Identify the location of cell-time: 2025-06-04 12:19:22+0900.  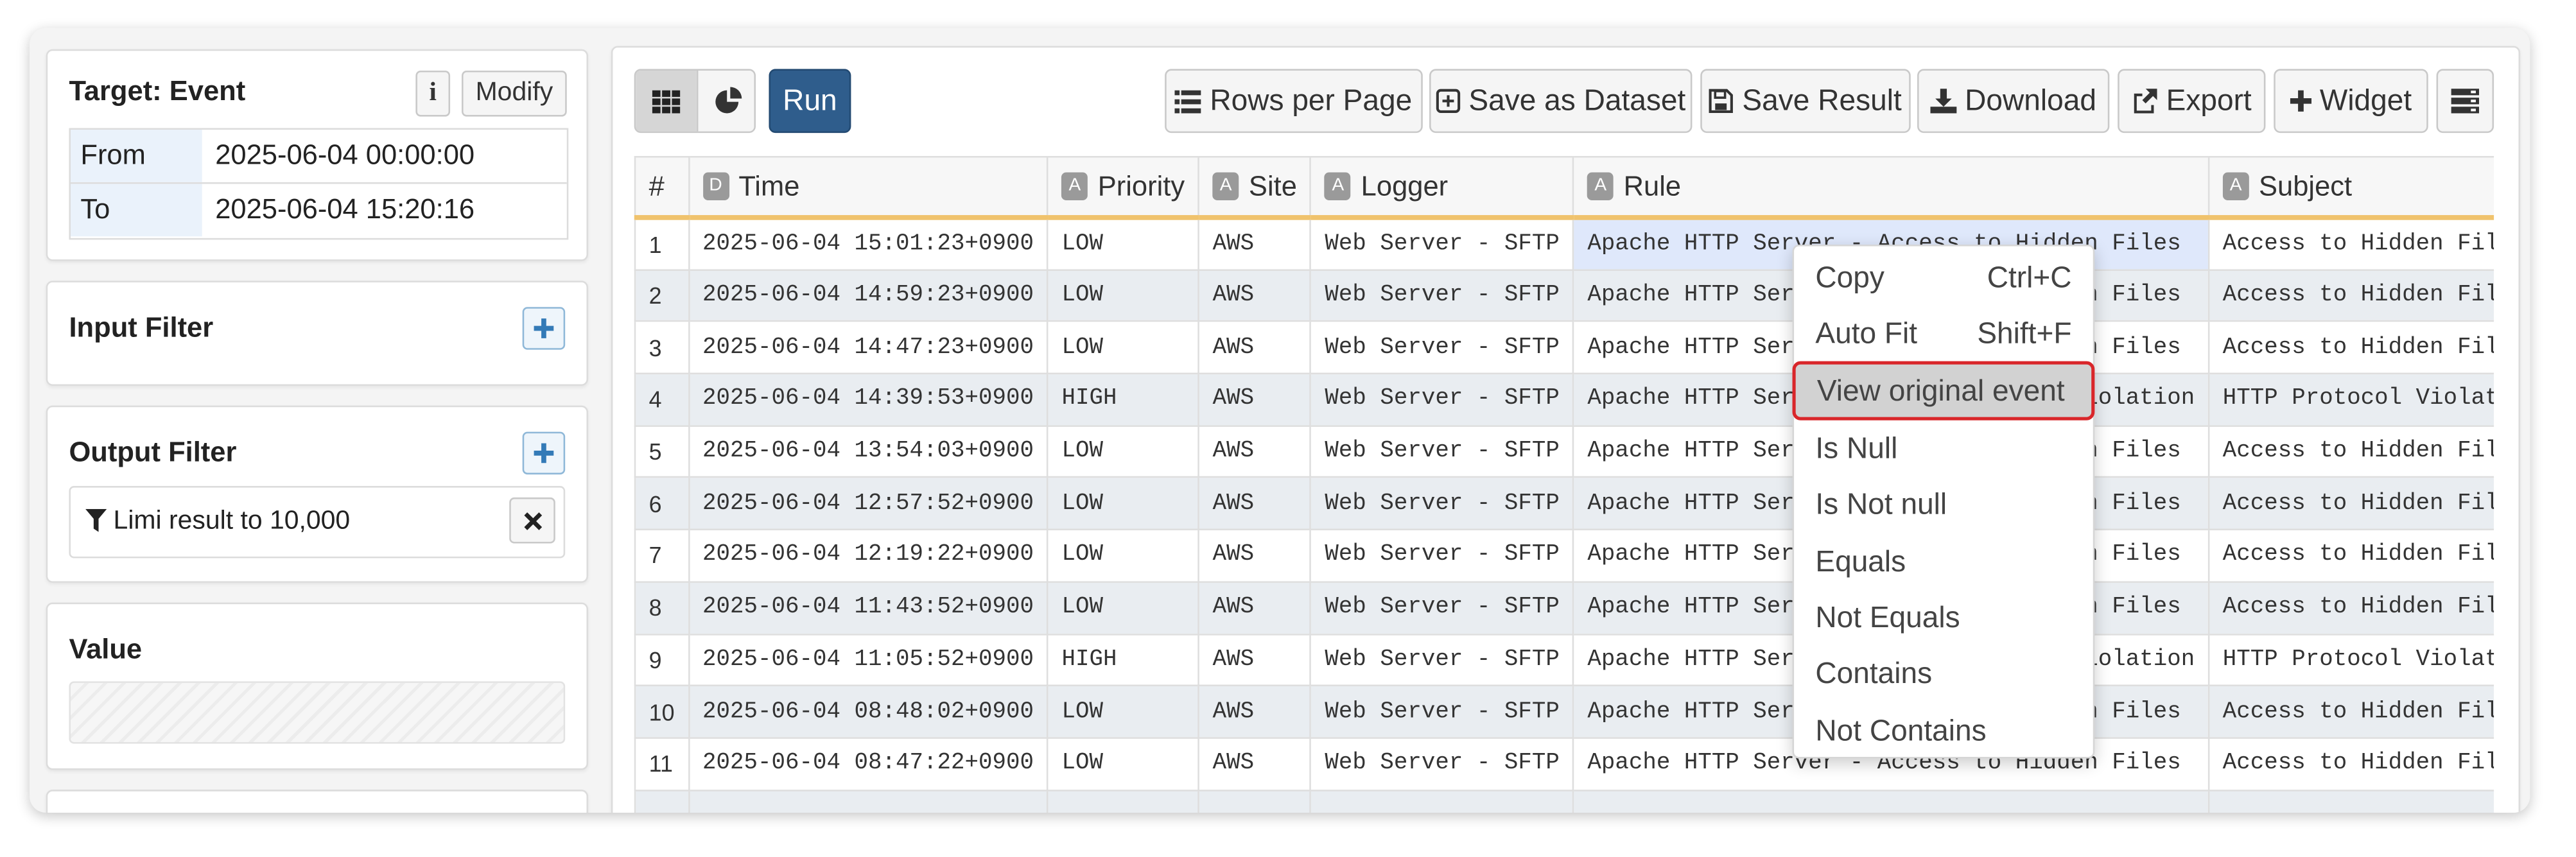
(868, 555).